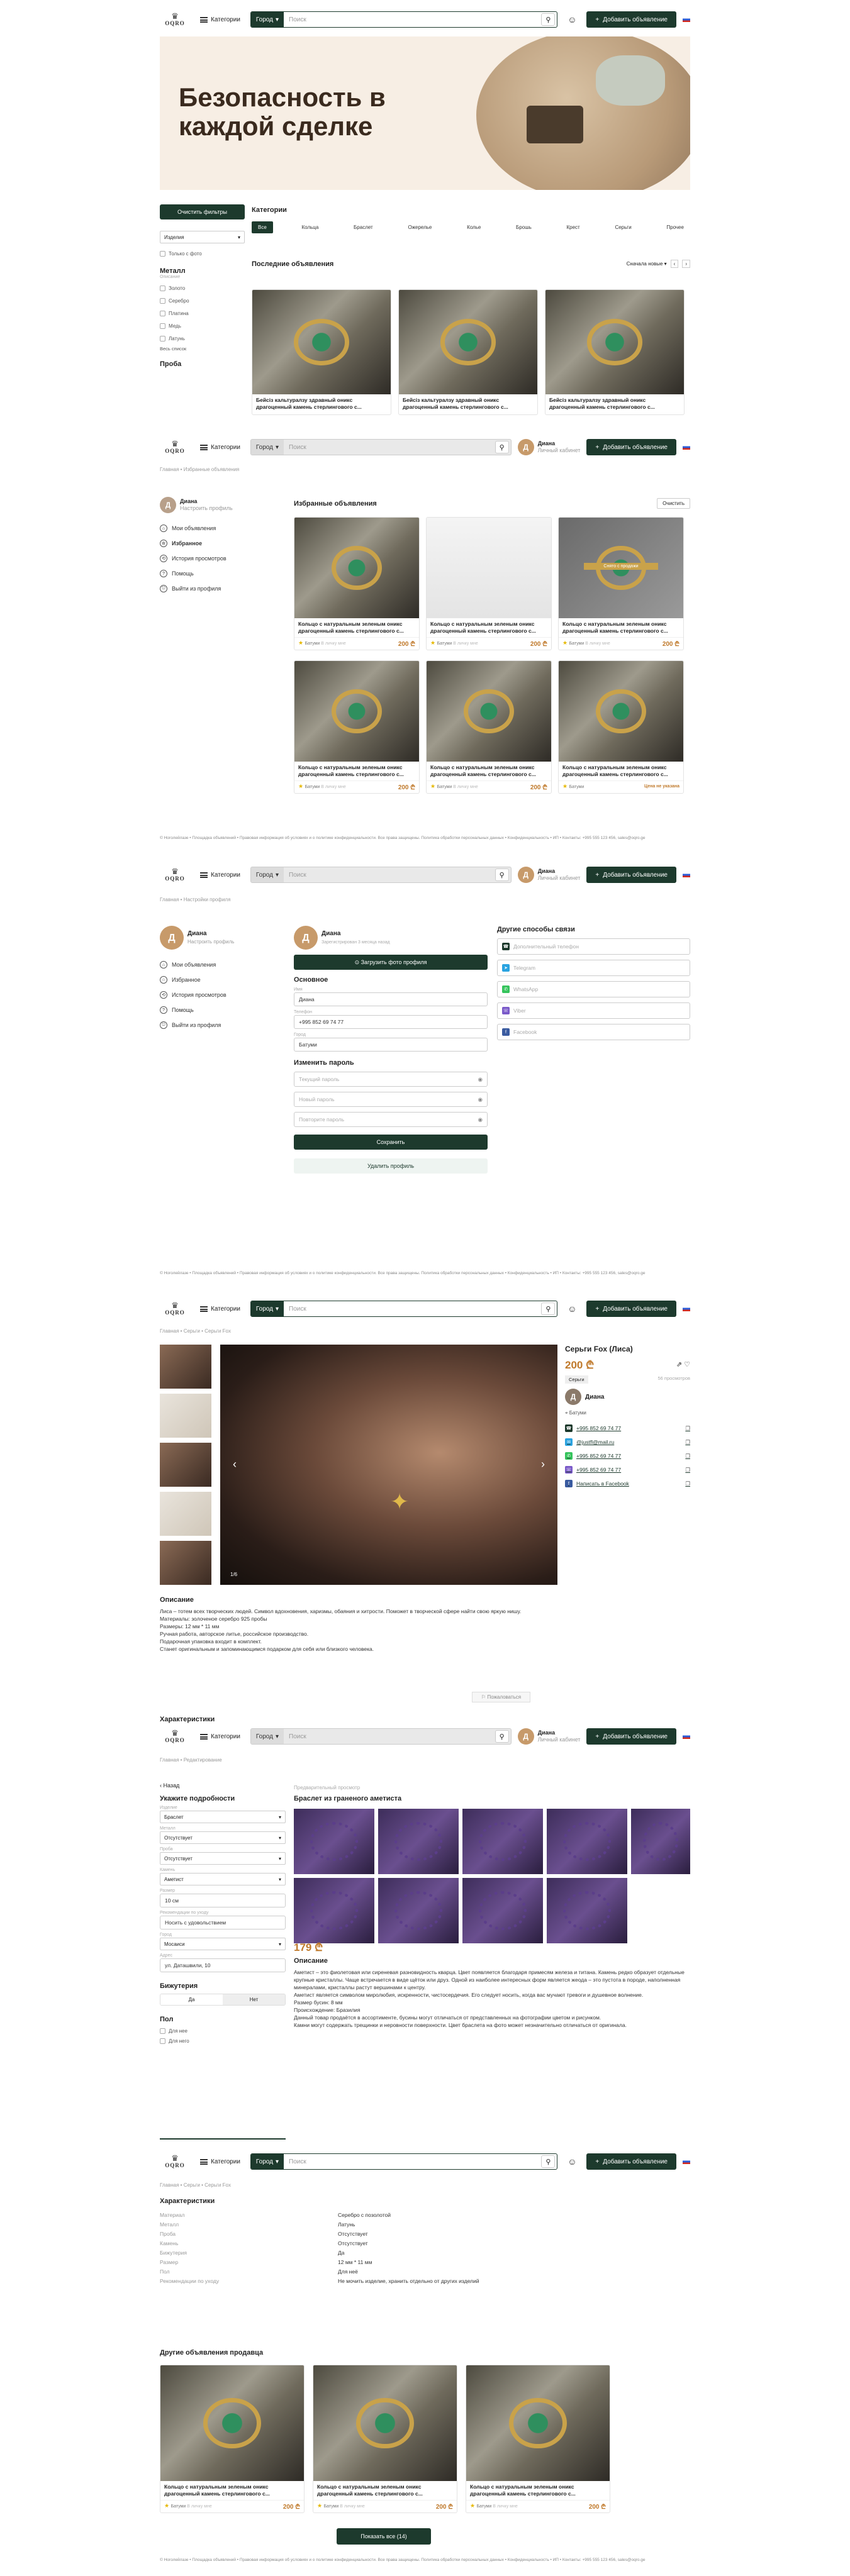  What do you see at coordinates (501, 1697) in the screenshot?
I see `complain-button: ⚐ Пожаловаться` at bounding box center [501, 1697].